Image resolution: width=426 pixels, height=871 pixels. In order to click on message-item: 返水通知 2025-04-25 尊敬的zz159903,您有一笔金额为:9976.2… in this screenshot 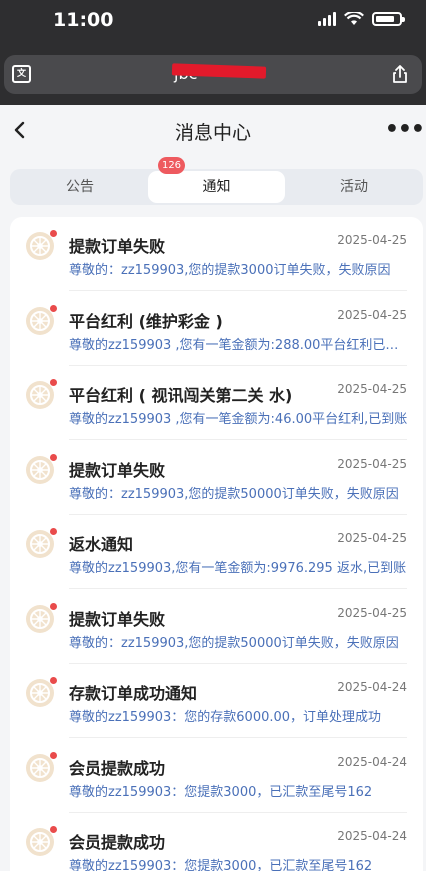, I will do `click(216, 552)`.